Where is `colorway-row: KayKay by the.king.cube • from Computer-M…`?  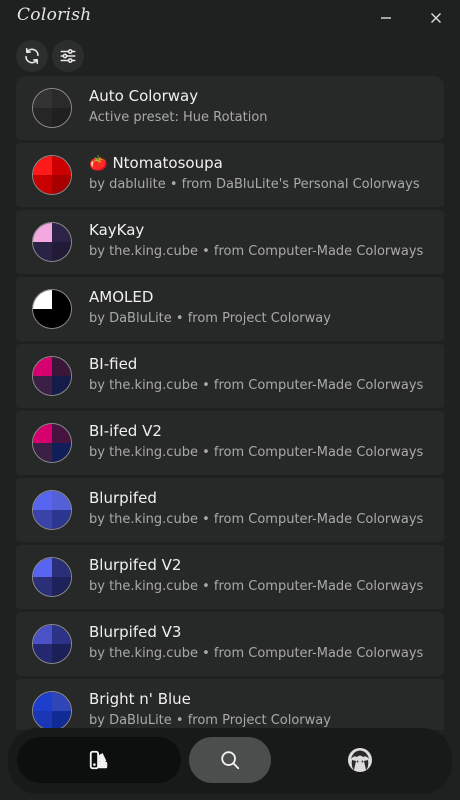 colorway-row: KayKay by the.king.cube • from Computer-M… is located at coordinates (230, 242).